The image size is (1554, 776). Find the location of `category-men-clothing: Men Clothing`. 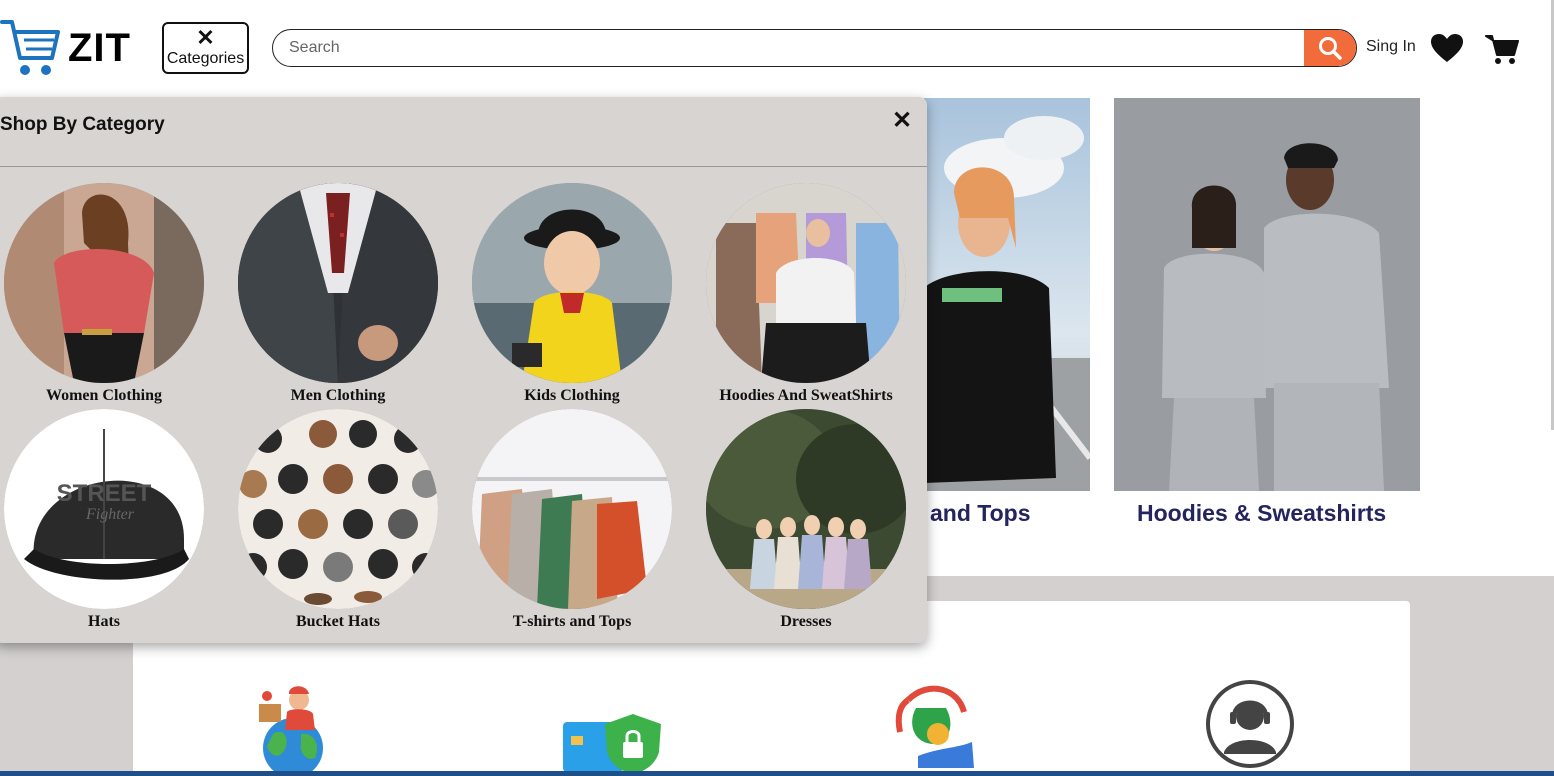

category-men-clothing: Men Clothing is located at coordinates (338, 294).